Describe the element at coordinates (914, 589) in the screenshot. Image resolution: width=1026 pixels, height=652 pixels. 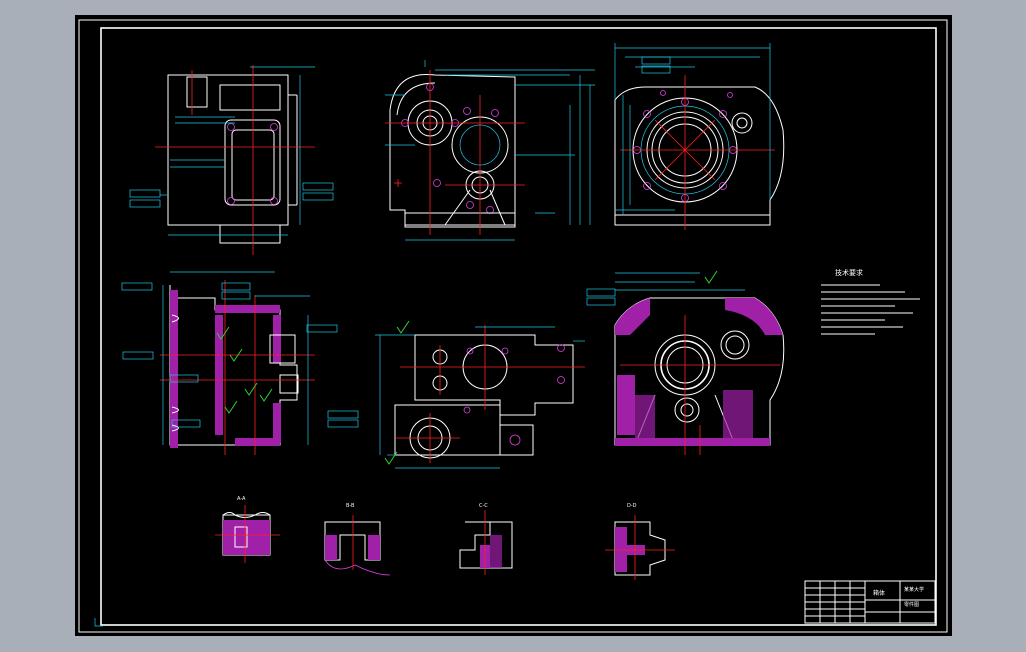
I see `title-block-school: 某某大学` at that location.